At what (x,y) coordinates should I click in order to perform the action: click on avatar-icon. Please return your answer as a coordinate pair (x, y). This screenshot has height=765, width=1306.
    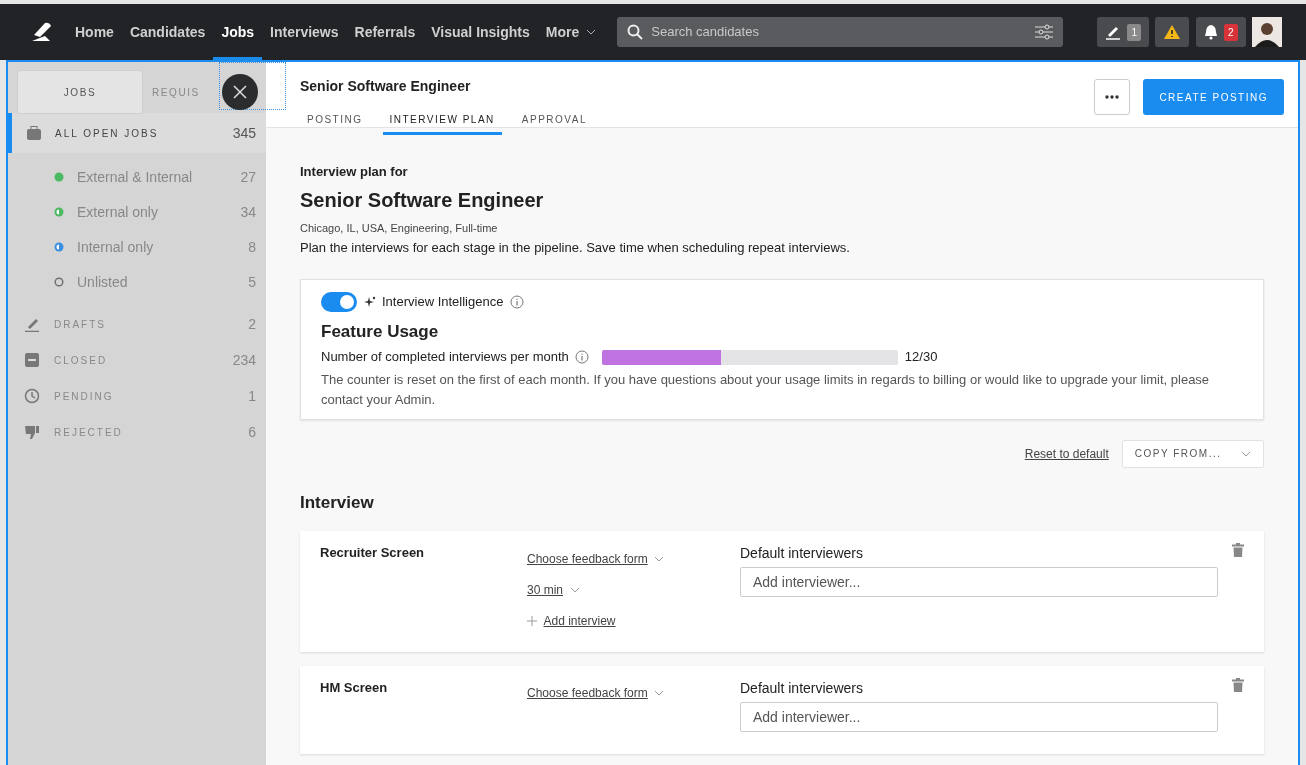
    Looking at the image, I should click on (1267, 32).